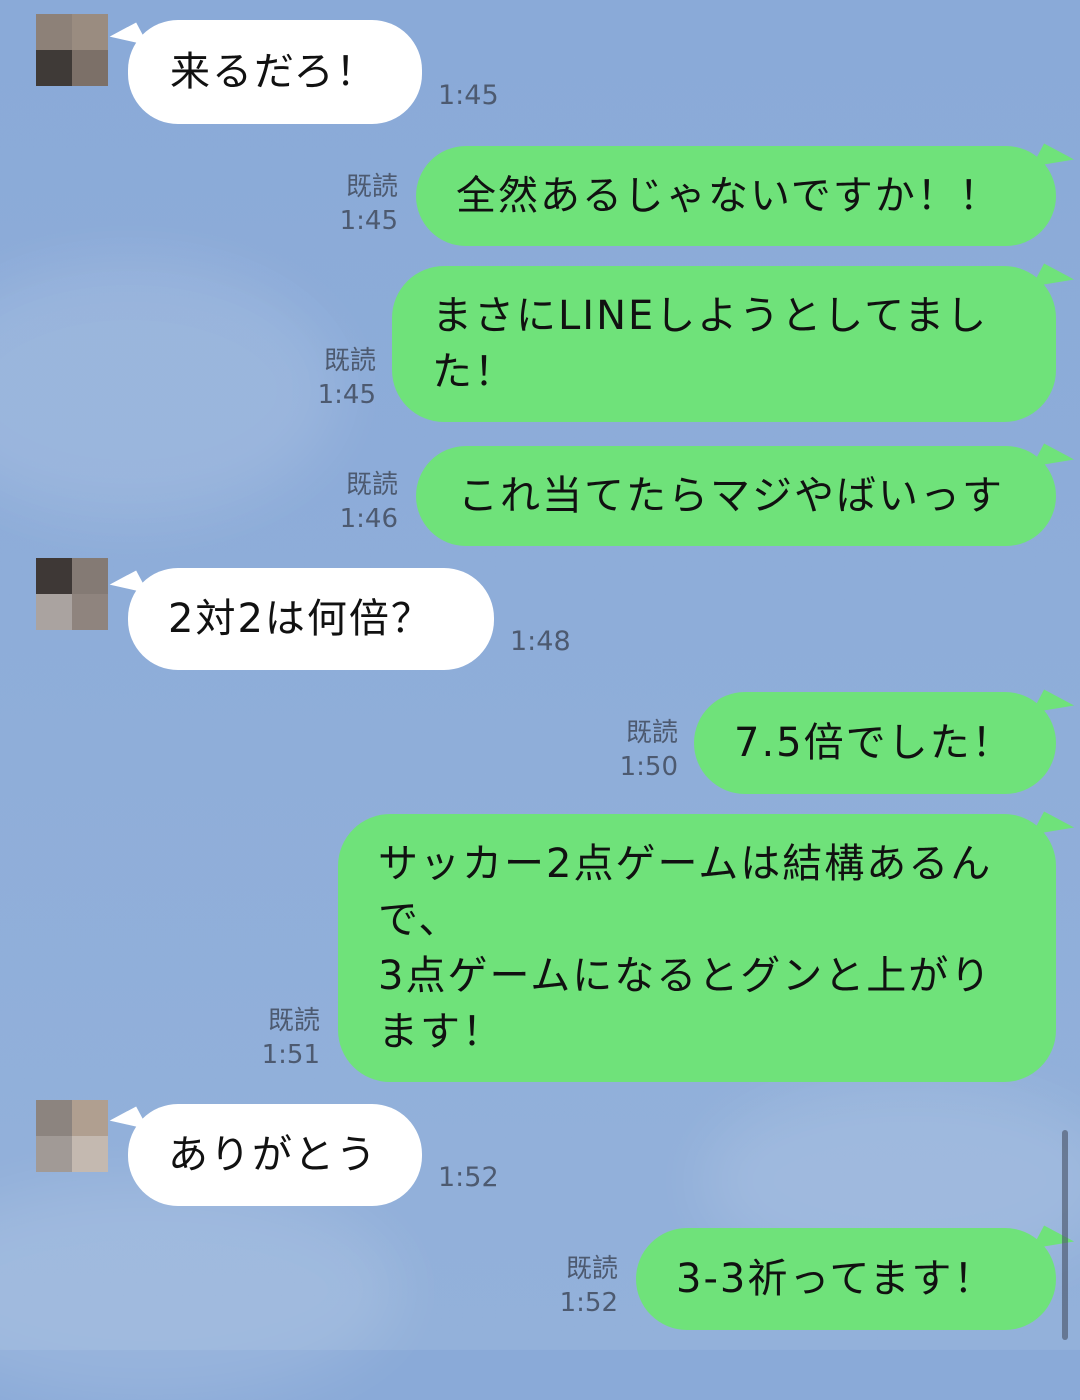 Image resolution: width=1080 pixels, height=1400 pixels. I want to click on message-text: ありがとう, so click(273, 1155).